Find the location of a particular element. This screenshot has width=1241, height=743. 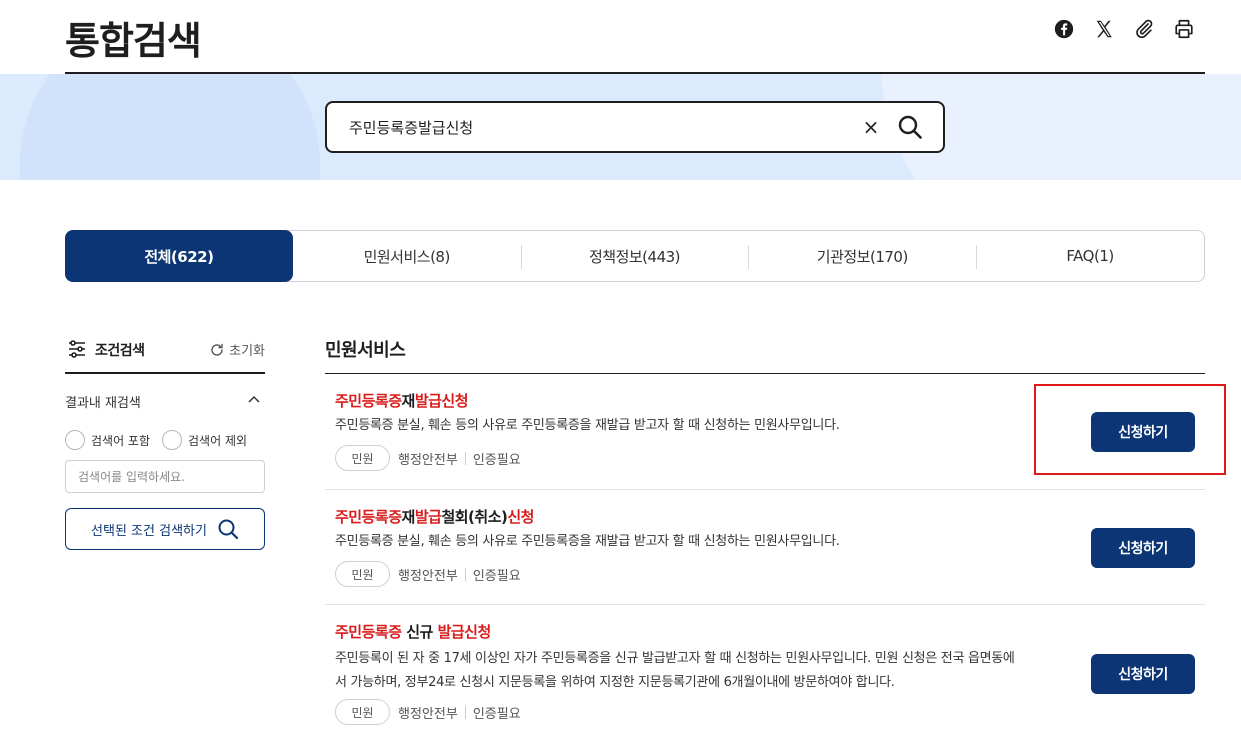

keyword-input is located at coordinates (165, 476).